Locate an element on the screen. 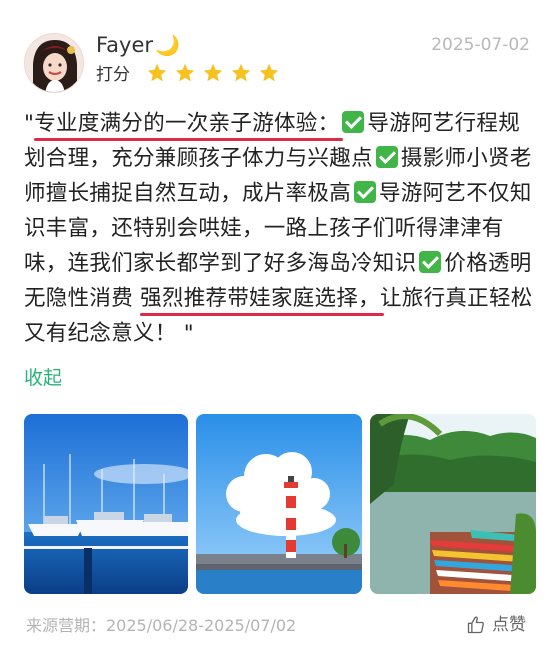 This screenshot has height=650, width=552. lake-boats-photo is located at coordinates (453, 504).